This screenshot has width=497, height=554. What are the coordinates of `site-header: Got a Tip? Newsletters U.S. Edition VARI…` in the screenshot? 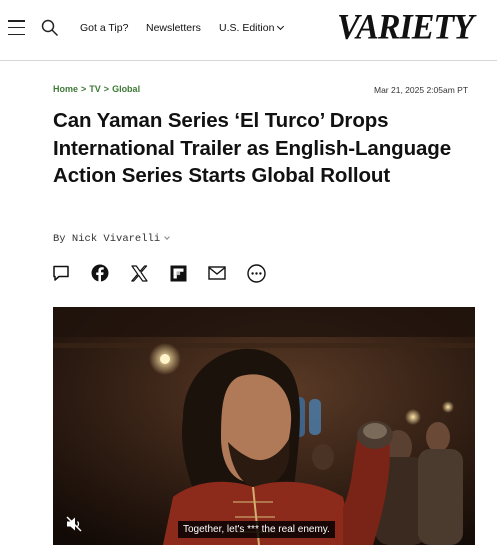 It's located at (248, 30).